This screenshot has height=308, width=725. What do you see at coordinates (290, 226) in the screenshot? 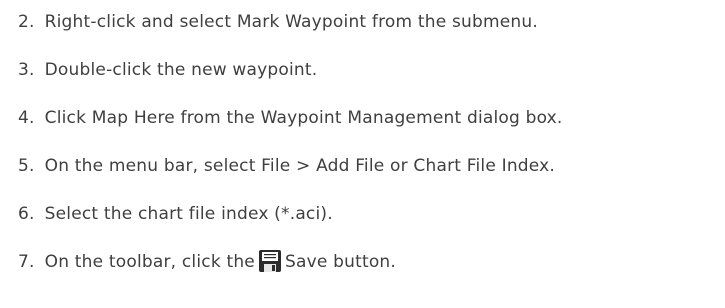
I see `step-6: 6. Select the chart file index (*.aci).` at bounding box center [290, 226].